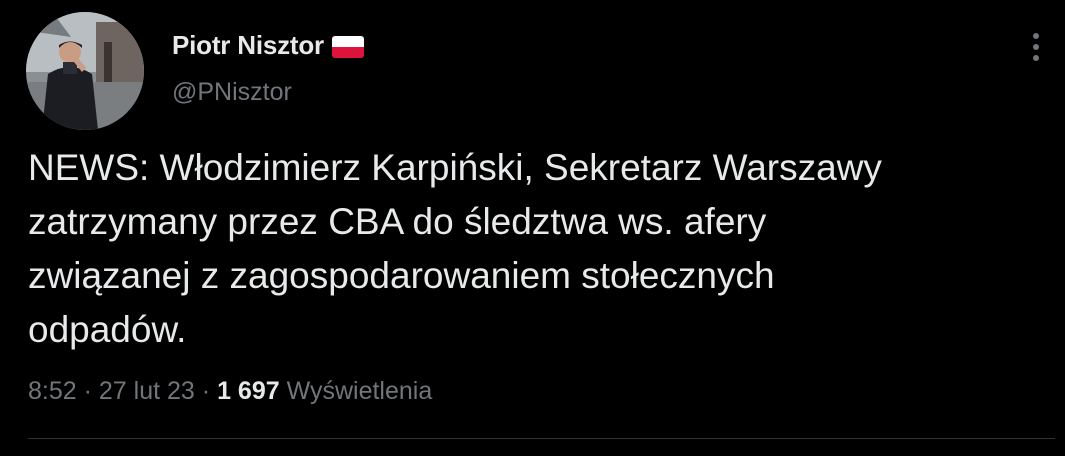 The height and width of the screenshot is (456, 1065). What do you see at coordinates (52, 391) in the screenshot?
I see `tweet-time: 8:52` at bounding box center [52, 391].